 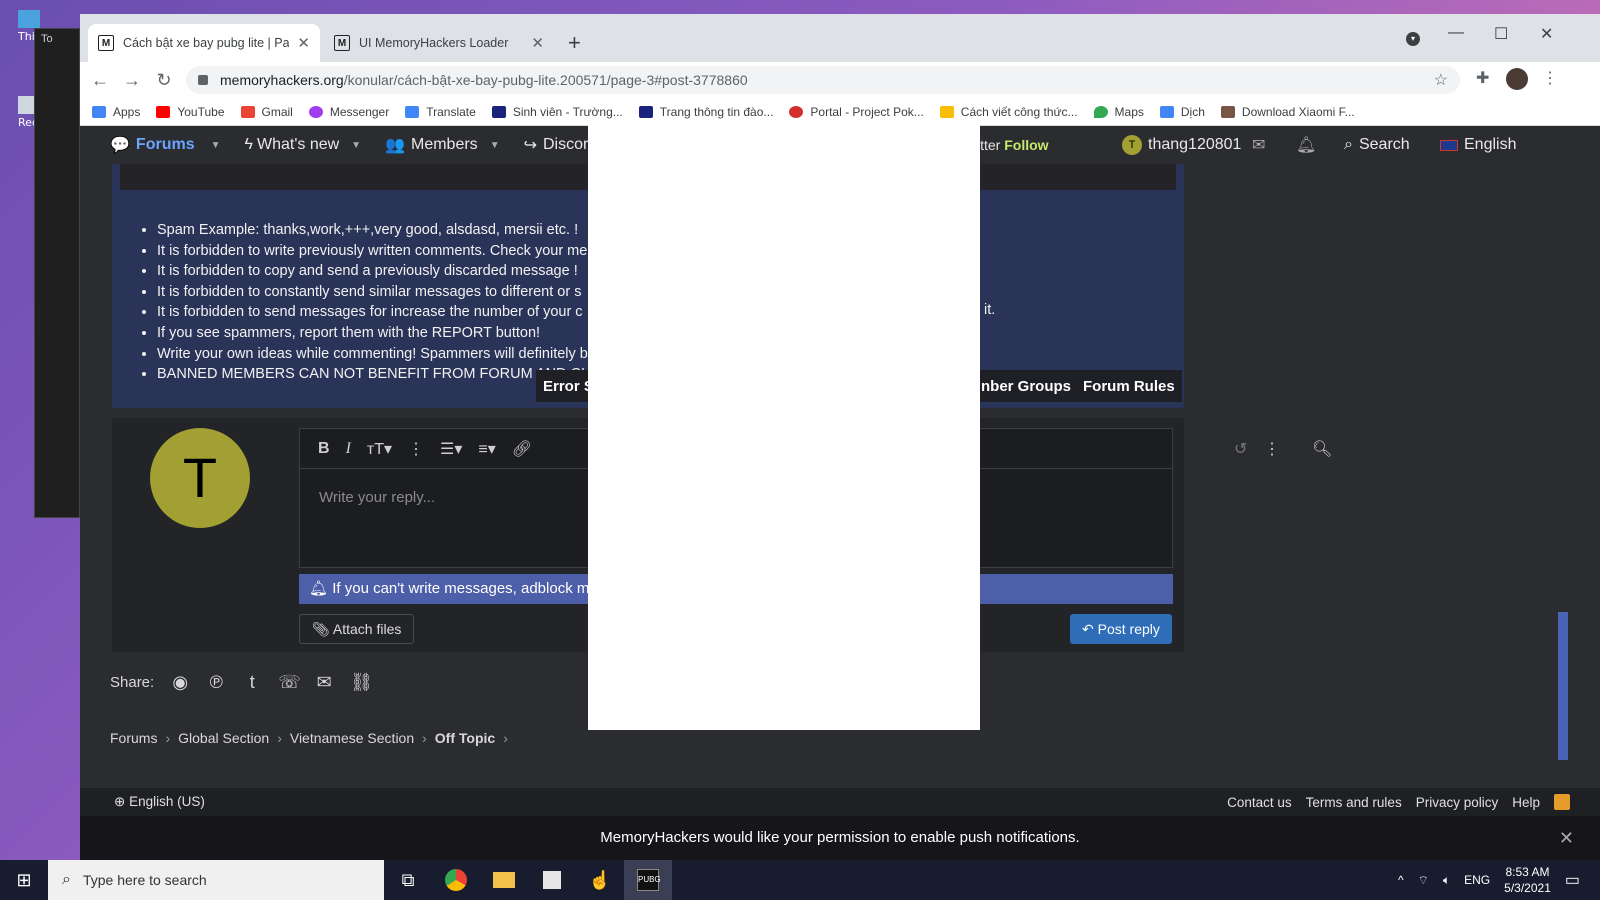 I want to click on footer-language: ⊕ English (US), so click(x=159, y=802).